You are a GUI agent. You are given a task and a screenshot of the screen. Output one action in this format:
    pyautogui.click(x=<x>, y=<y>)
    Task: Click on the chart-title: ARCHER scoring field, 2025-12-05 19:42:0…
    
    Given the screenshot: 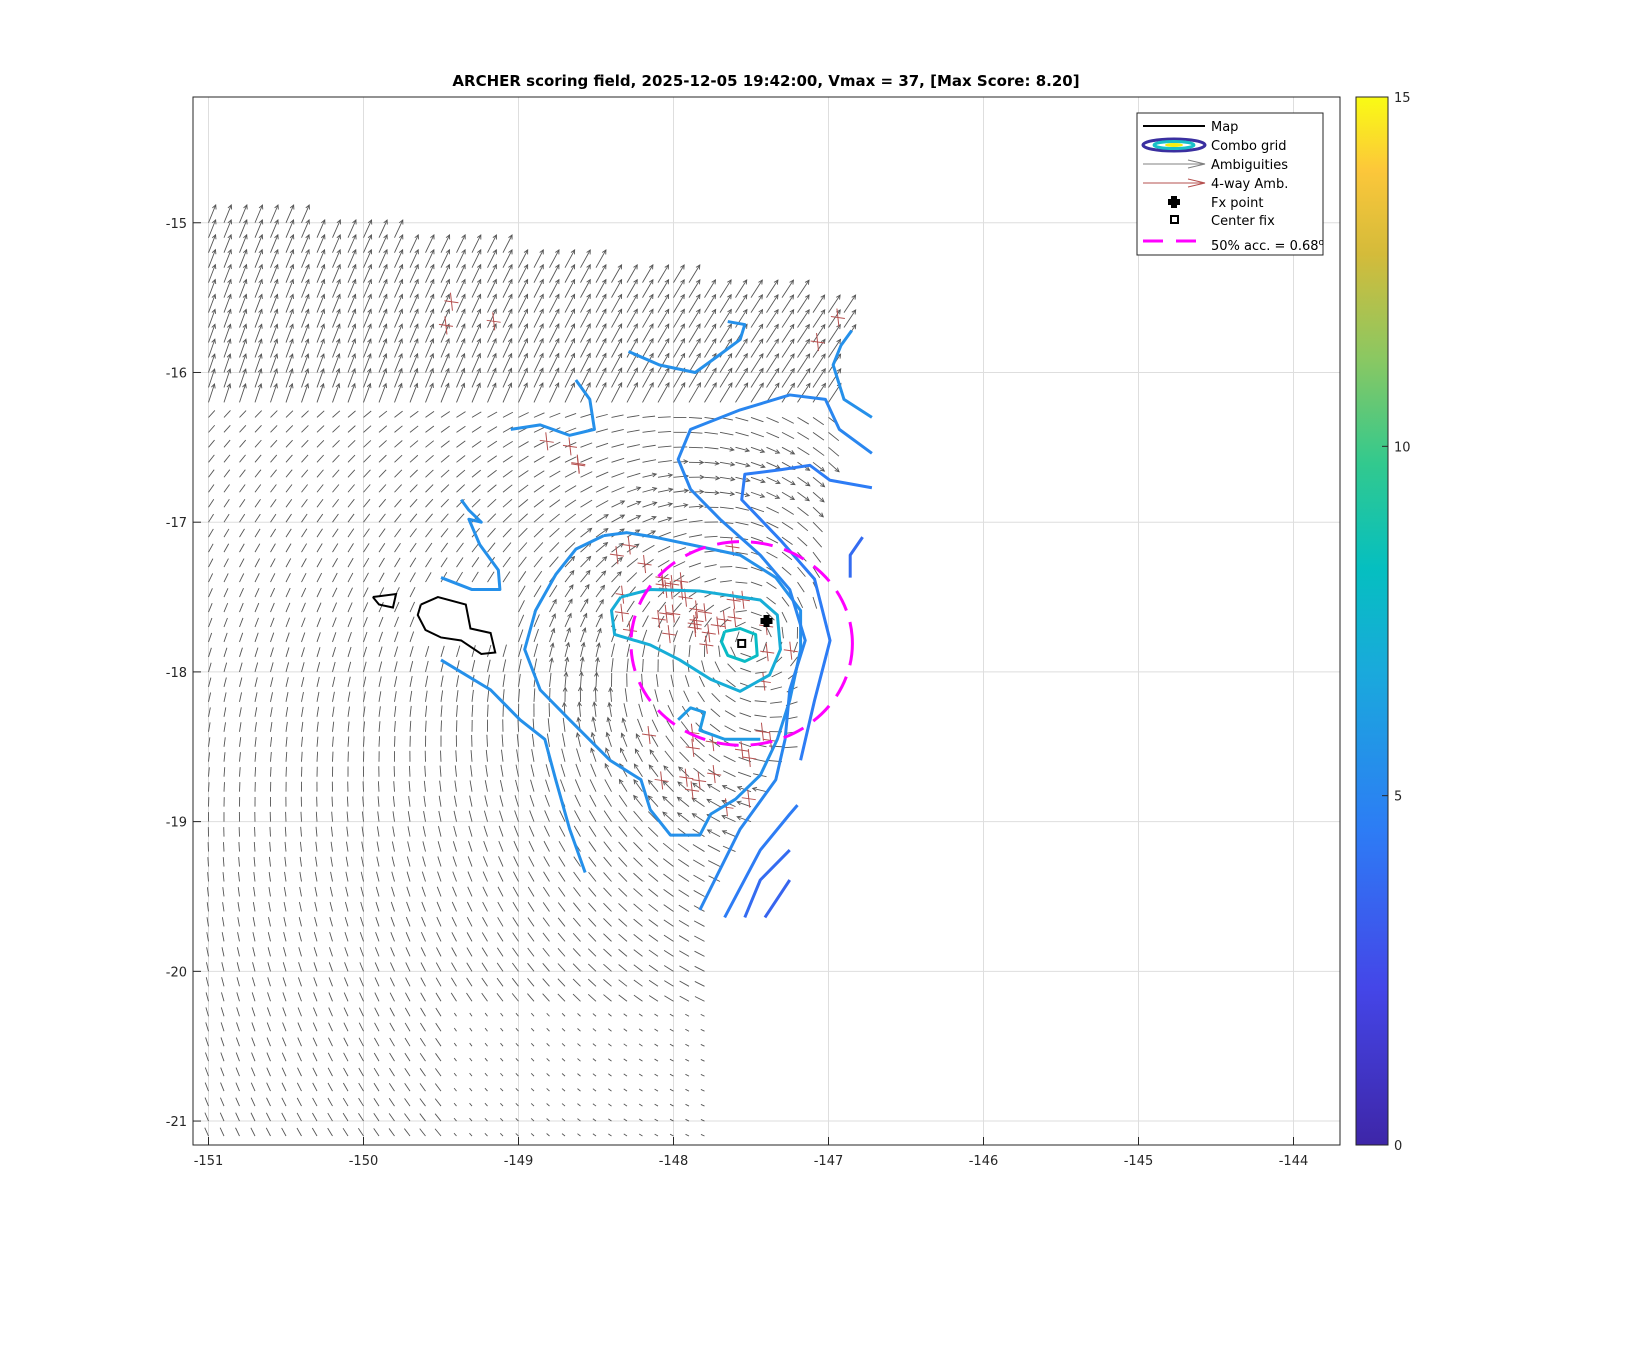 What is the action you would take?
    pyautogui.click(x=765, y=81)
    